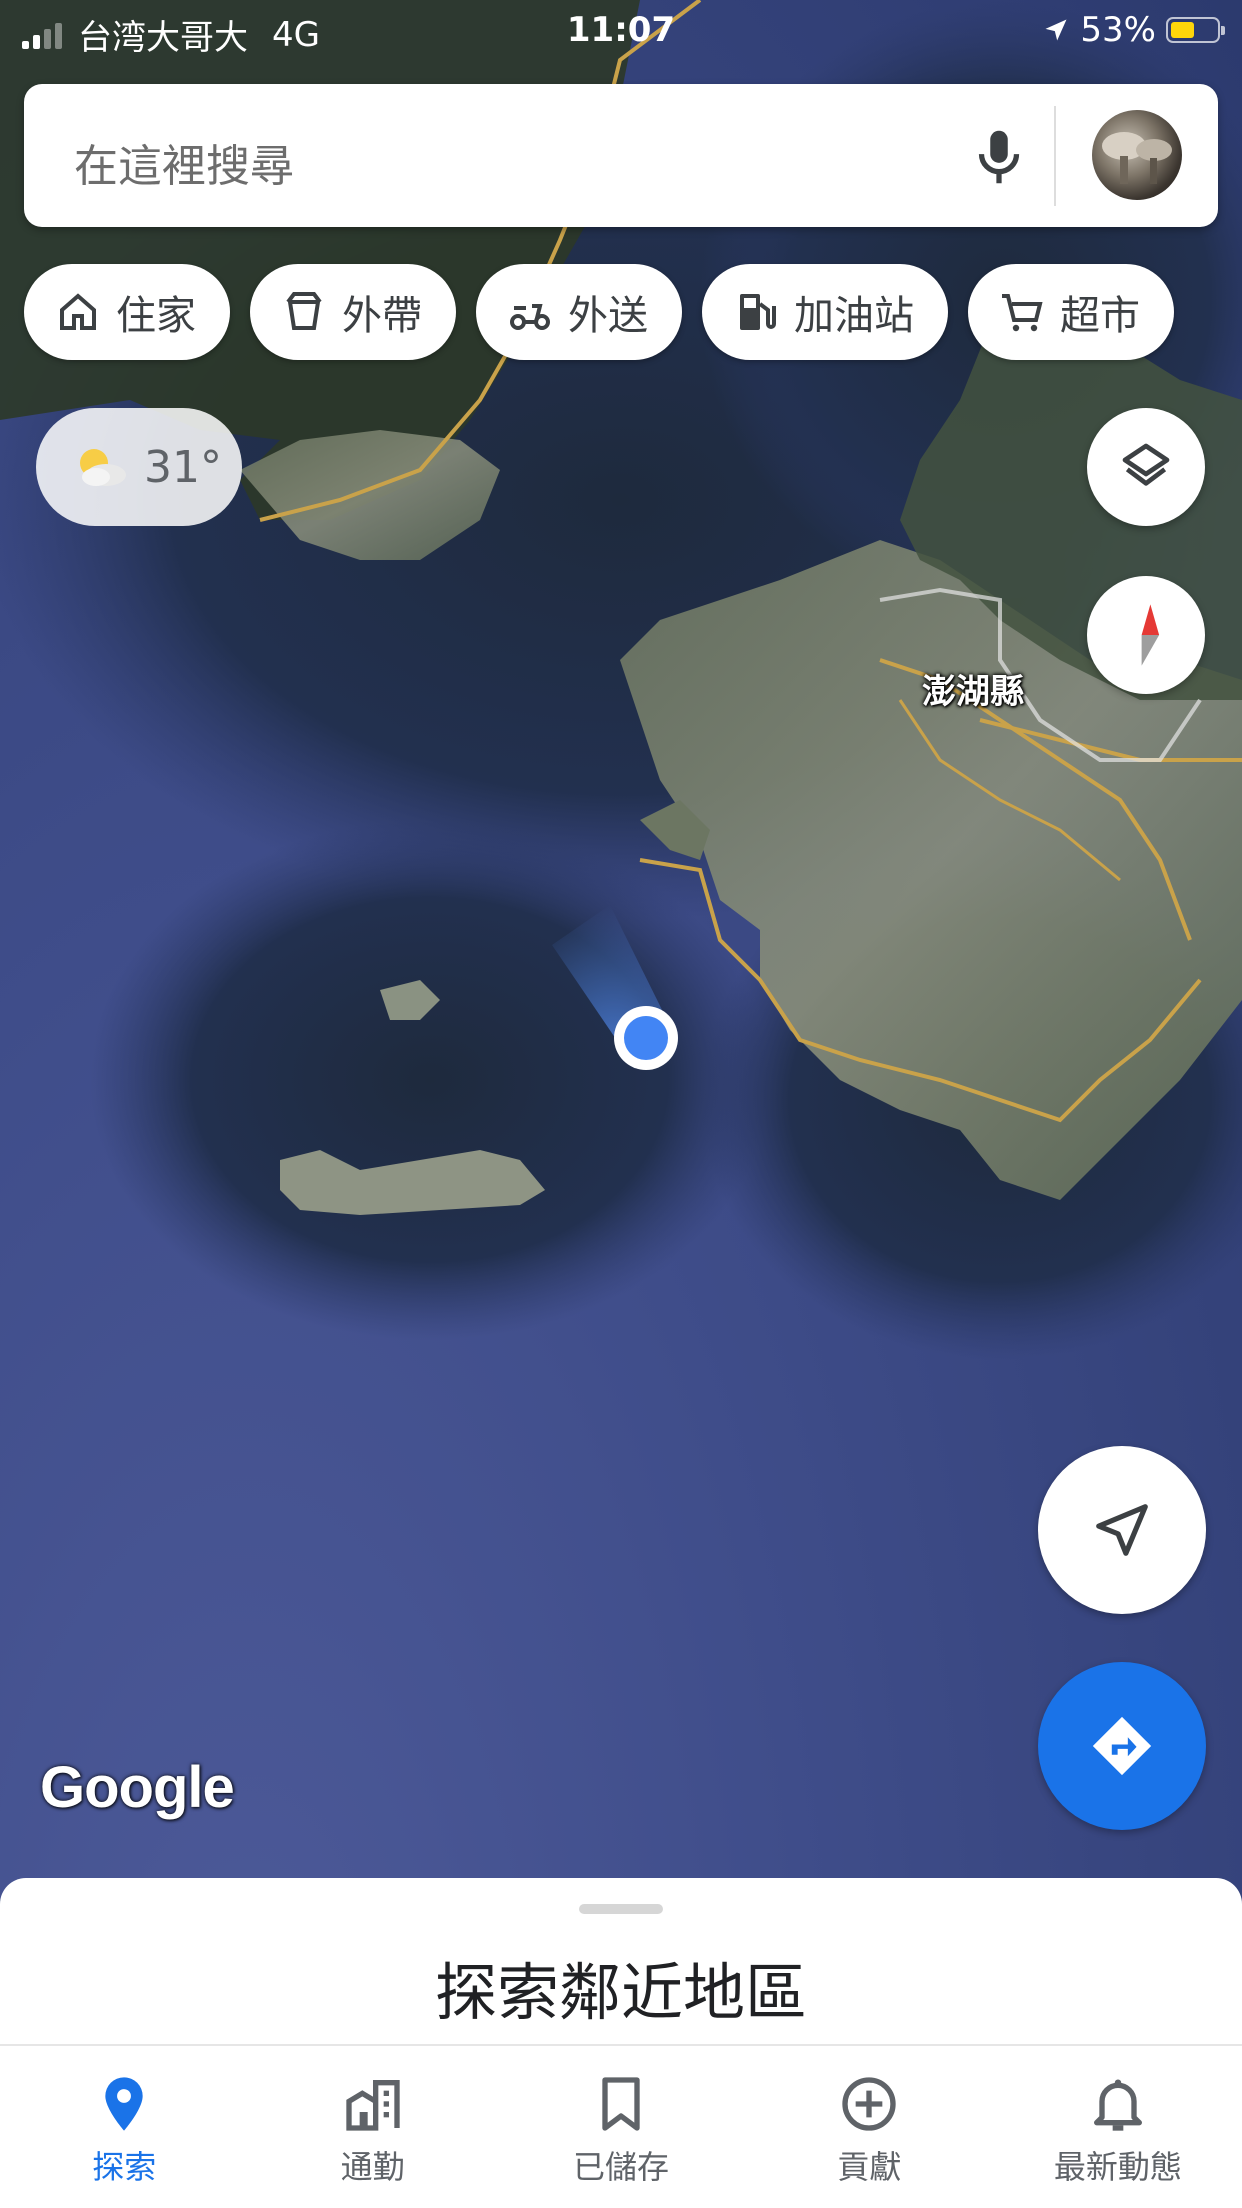  I want to click on category-chips: 住家 外帶 外送 加油站 超市, so click(599, 312).